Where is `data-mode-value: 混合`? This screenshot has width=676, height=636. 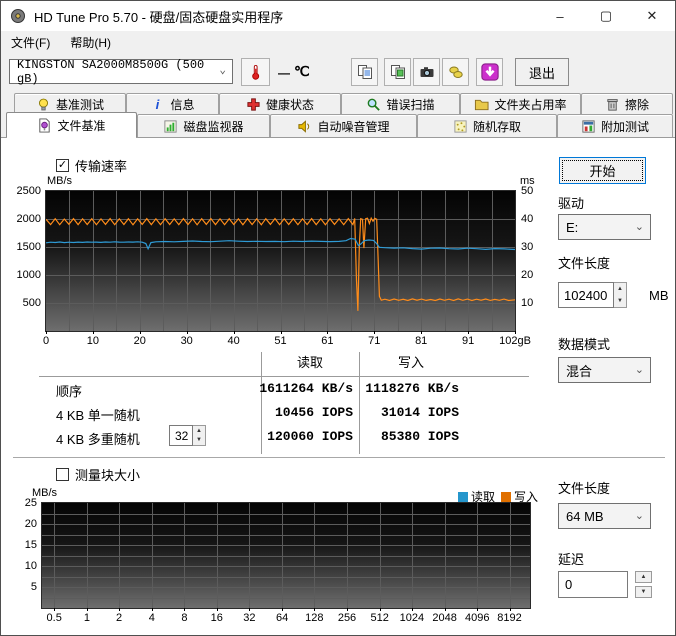 data-mode-value: 混合 is located at coordinates (579, 371).